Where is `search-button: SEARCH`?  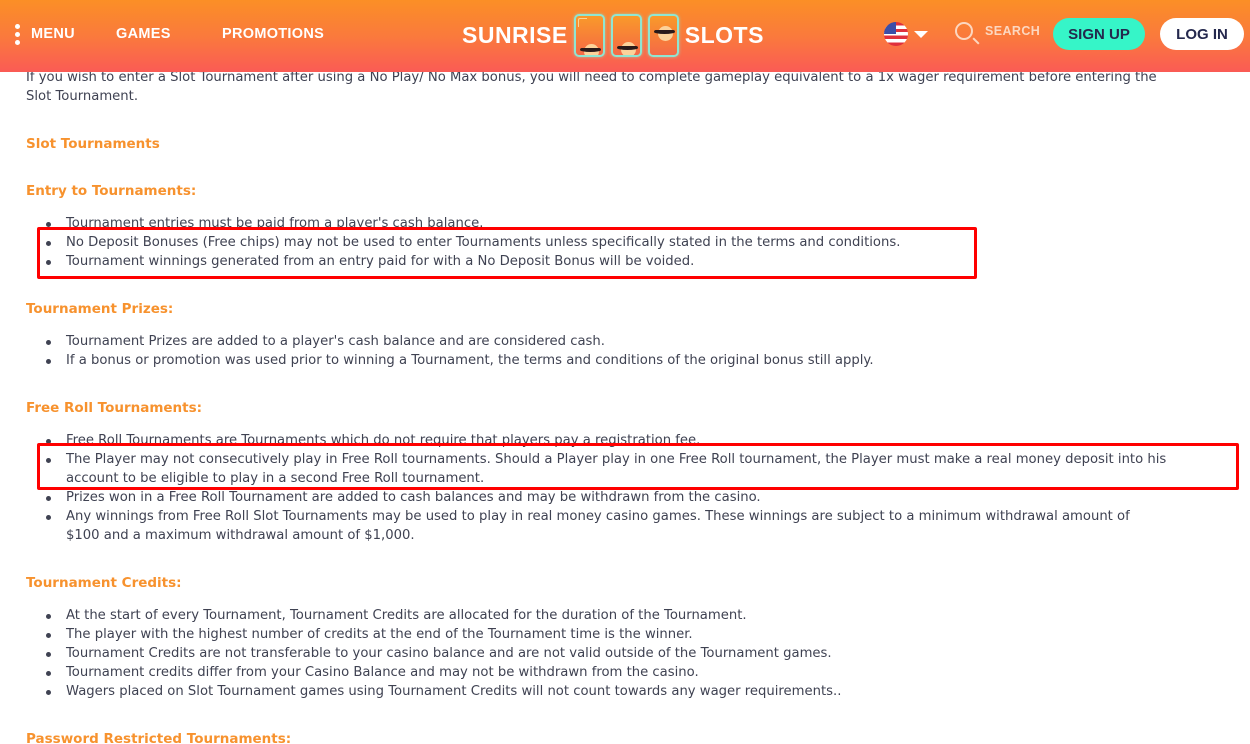 search-button: SEARCH is located at coordinates (998, 33).